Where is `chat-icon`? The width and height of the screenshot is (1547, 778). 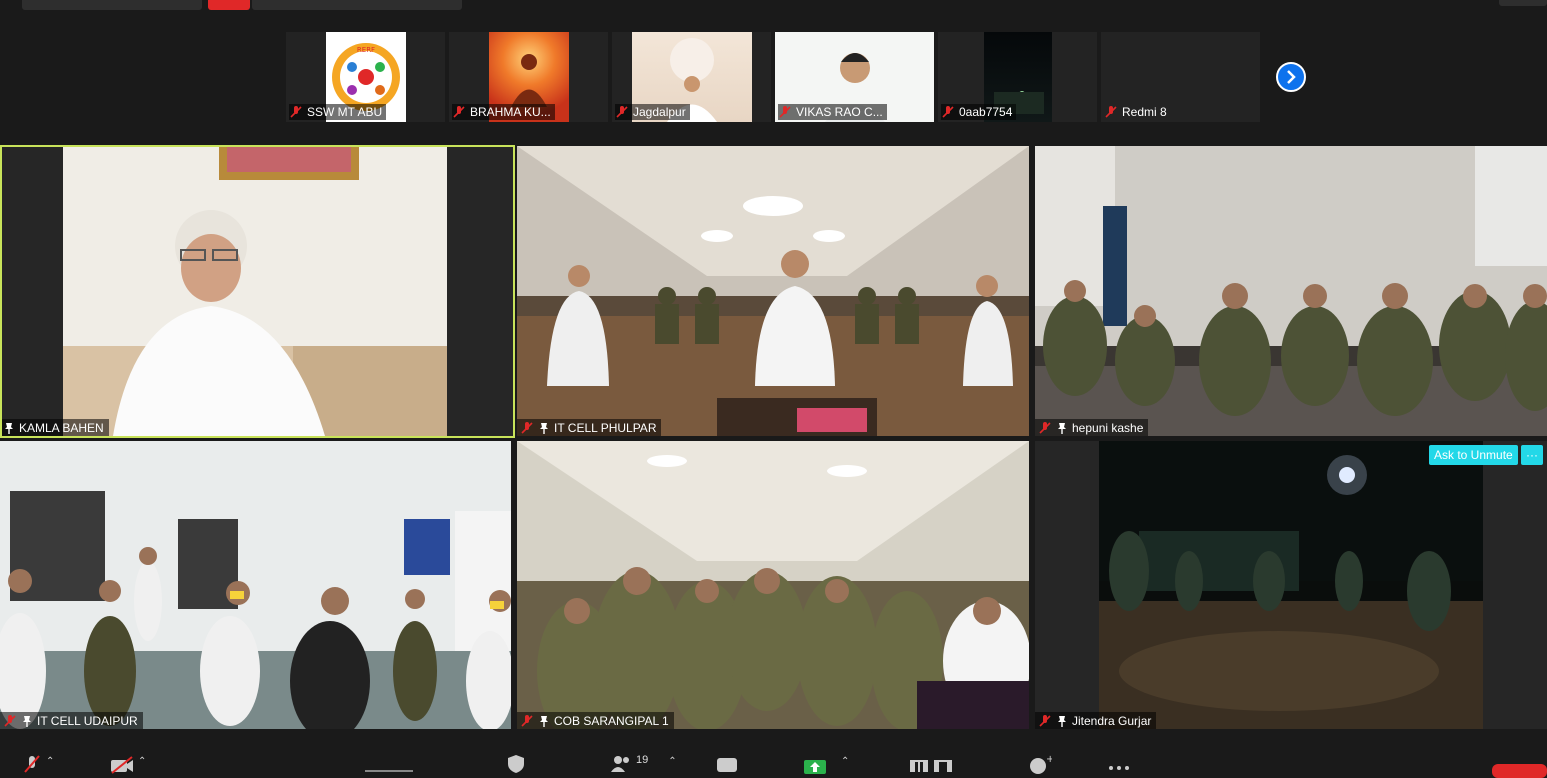 chat-icon is located at coordinates (727, 765).